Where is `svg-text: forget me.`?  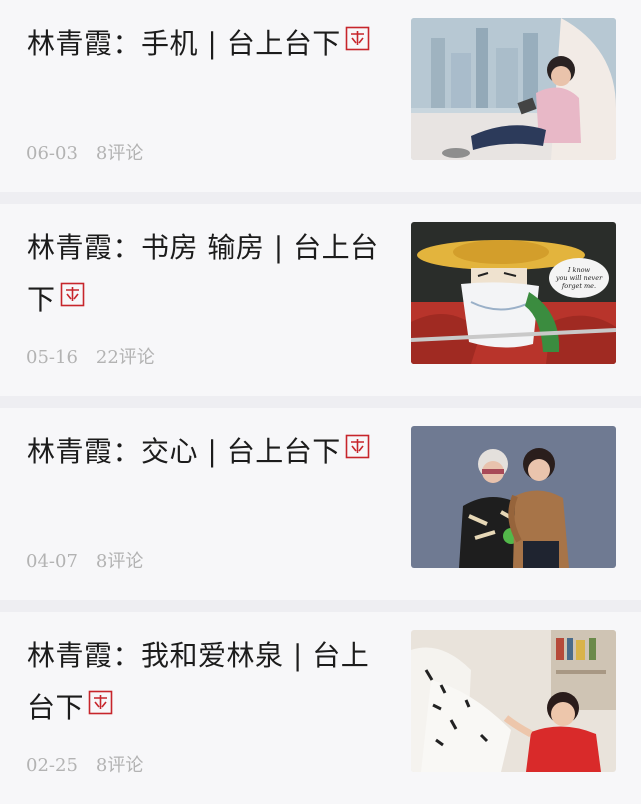
svg-text: forget me. is located at coordinates (578, 286).